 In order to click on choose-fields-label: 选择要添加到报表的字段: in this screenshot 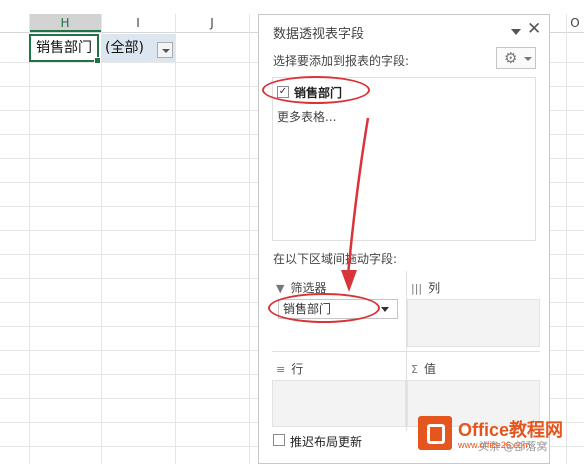, I will do `click(341, 61)`.